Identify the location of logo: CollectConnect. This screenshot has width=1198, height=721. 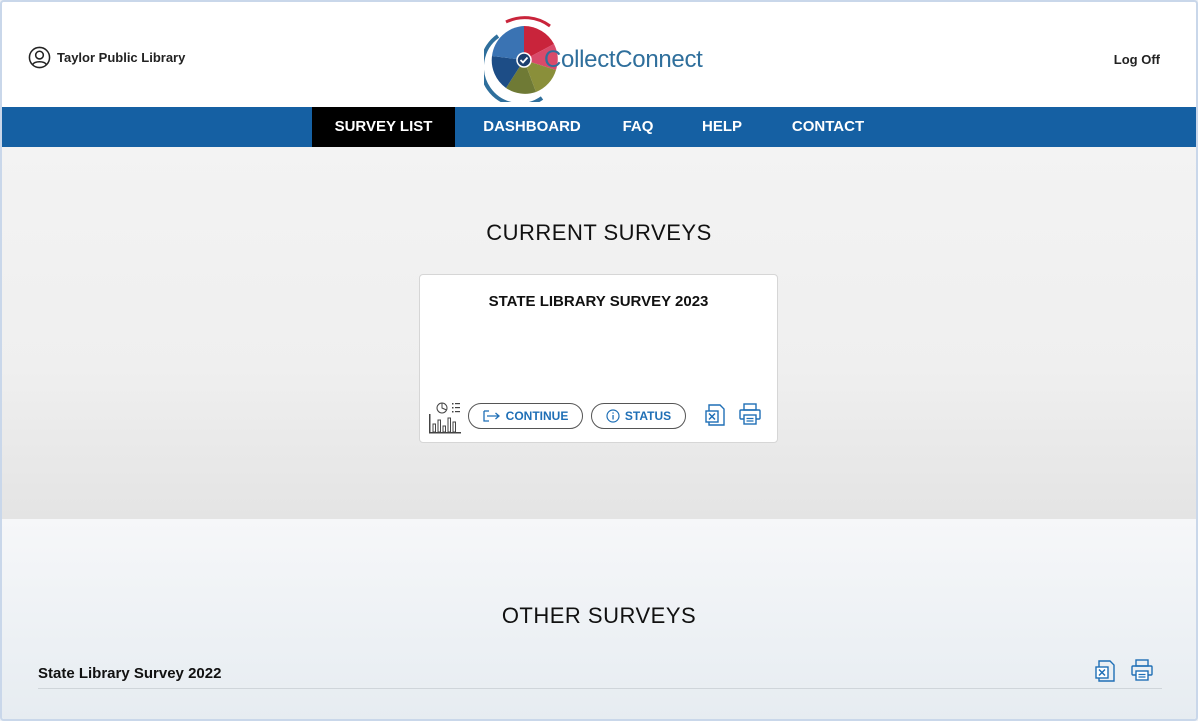
(602, 60).